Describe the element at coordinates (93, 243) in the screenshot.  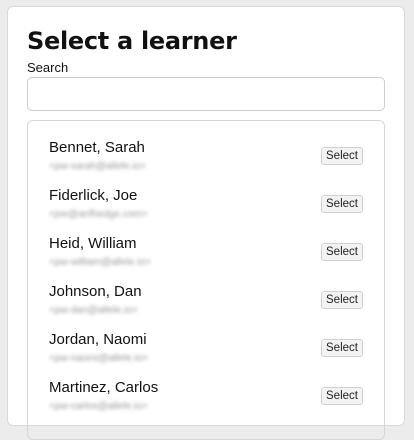
I see `learner-name: Heid, William` at that location.